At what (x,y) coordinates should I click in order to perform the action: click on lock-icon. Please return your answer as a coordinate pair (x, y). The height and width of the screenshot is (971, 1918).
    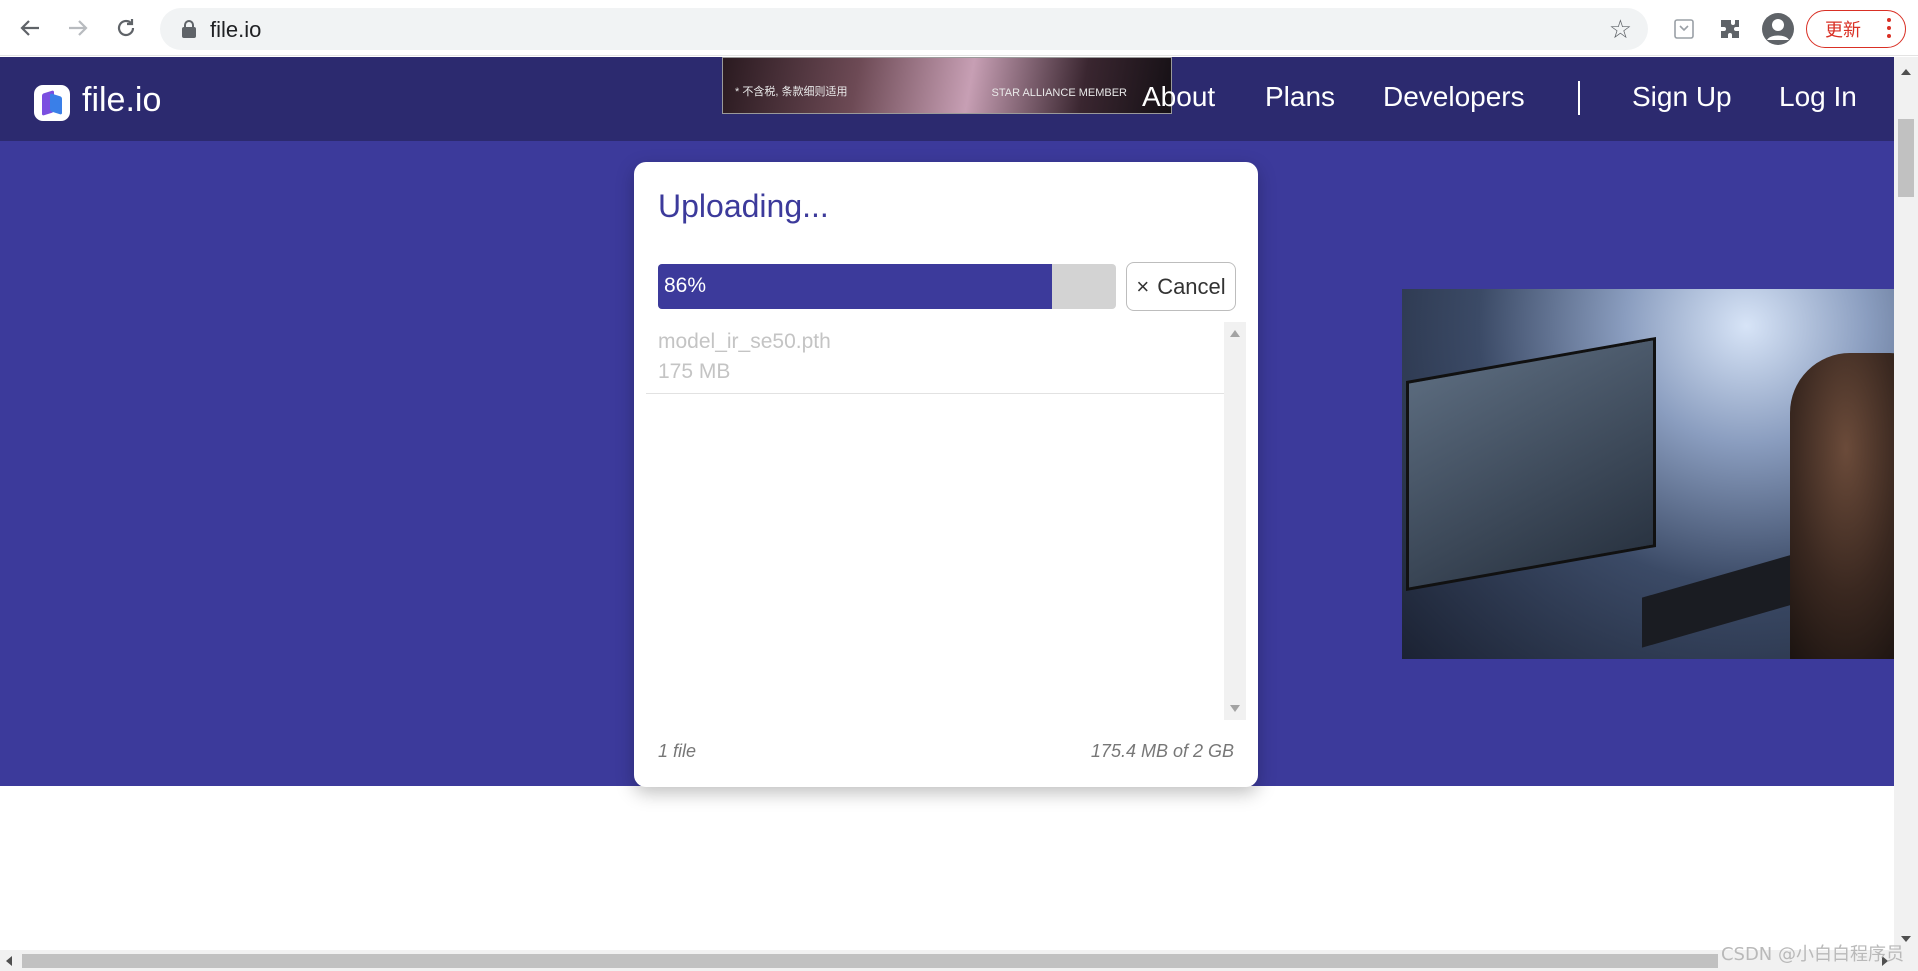
    Looking at the image, I should click on (189, 29).